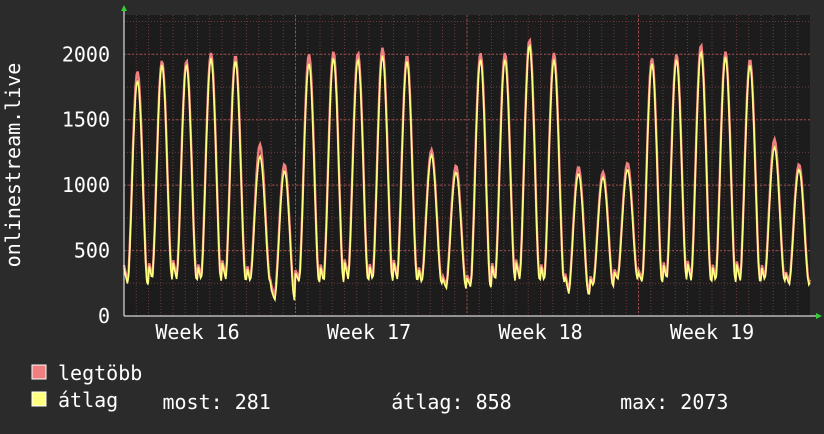 This screenshot has width=824, height=434. Describe the element at coordinates (540, 332) in the screenshot. I see `x-tick-label: Week 18` at that location.